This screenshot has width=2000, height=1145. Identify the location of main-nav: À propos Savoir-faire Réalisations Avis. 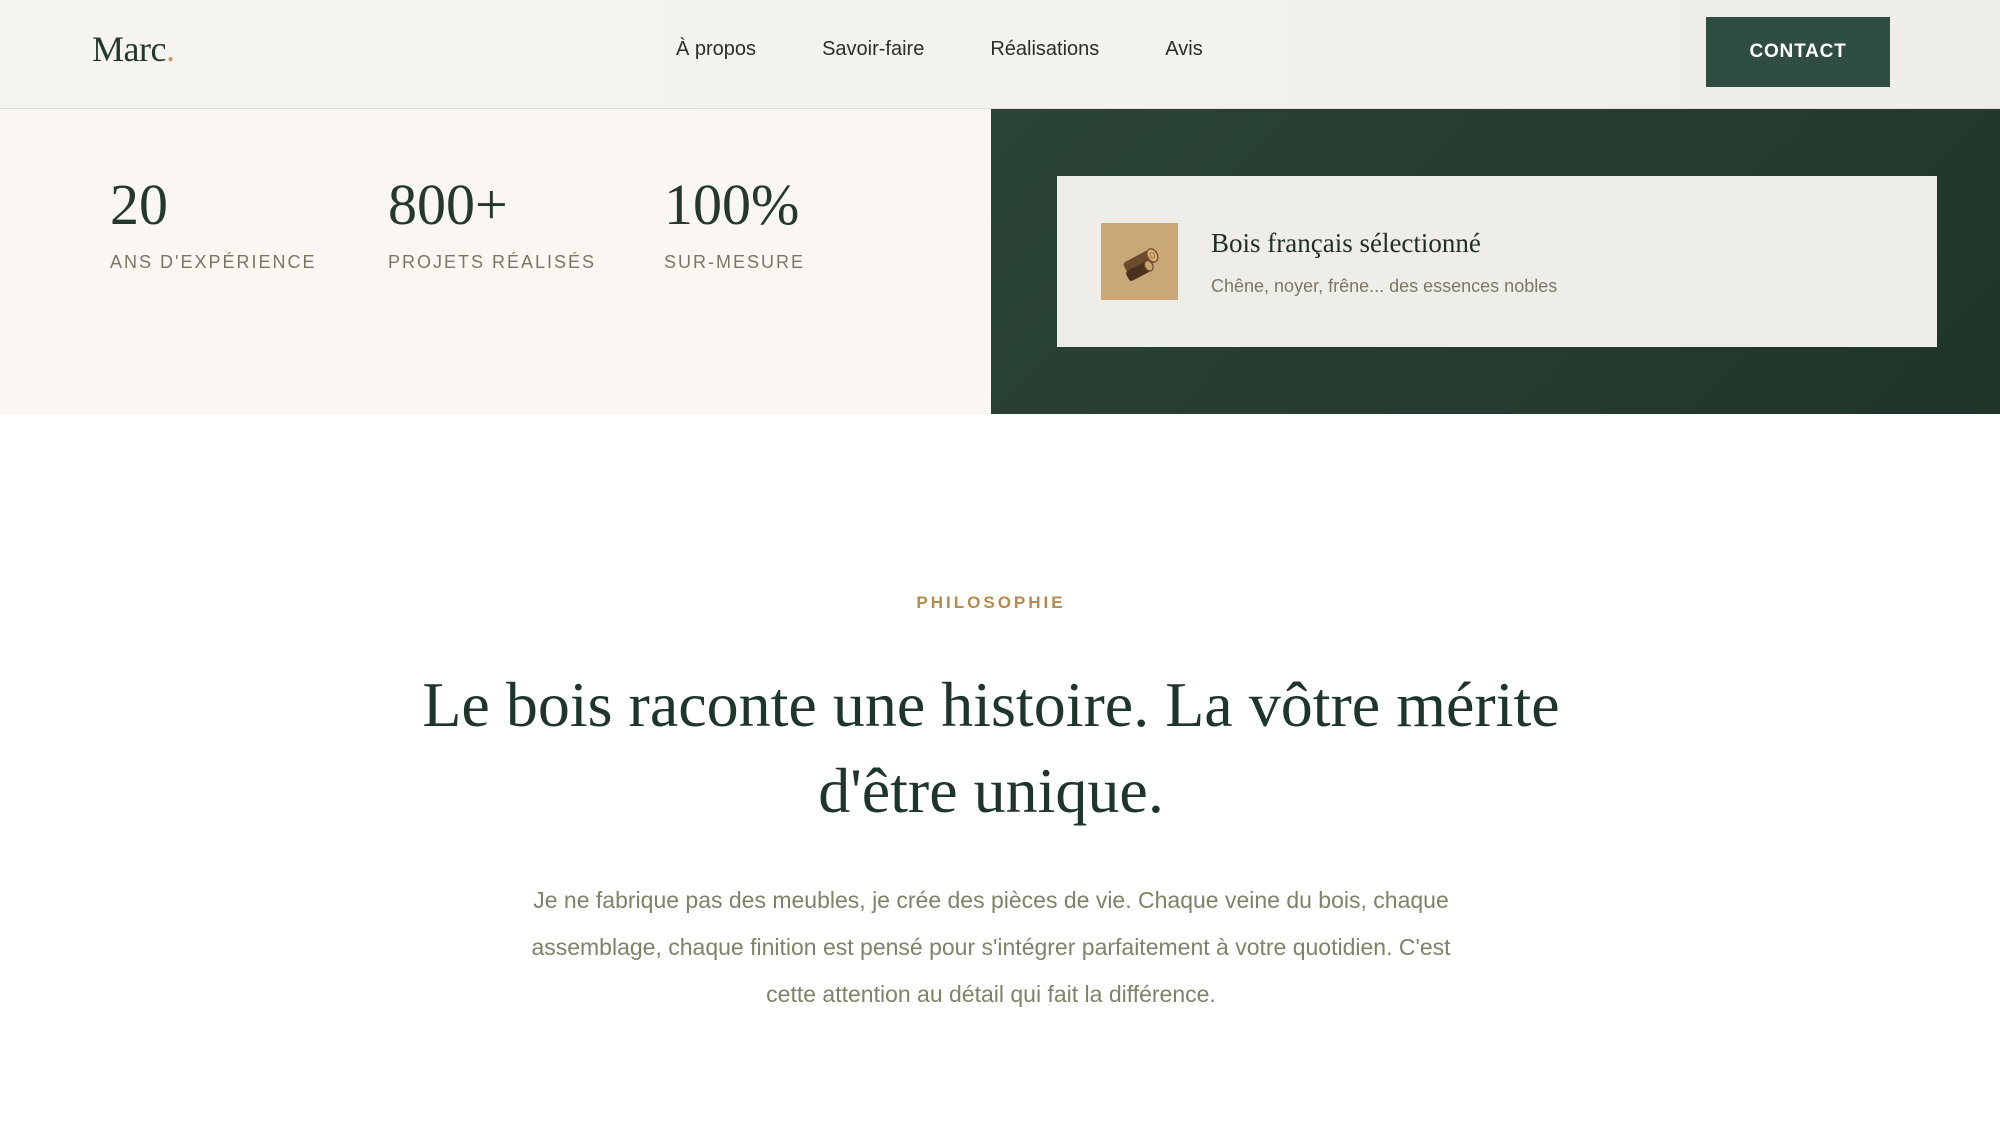
(939, 49).